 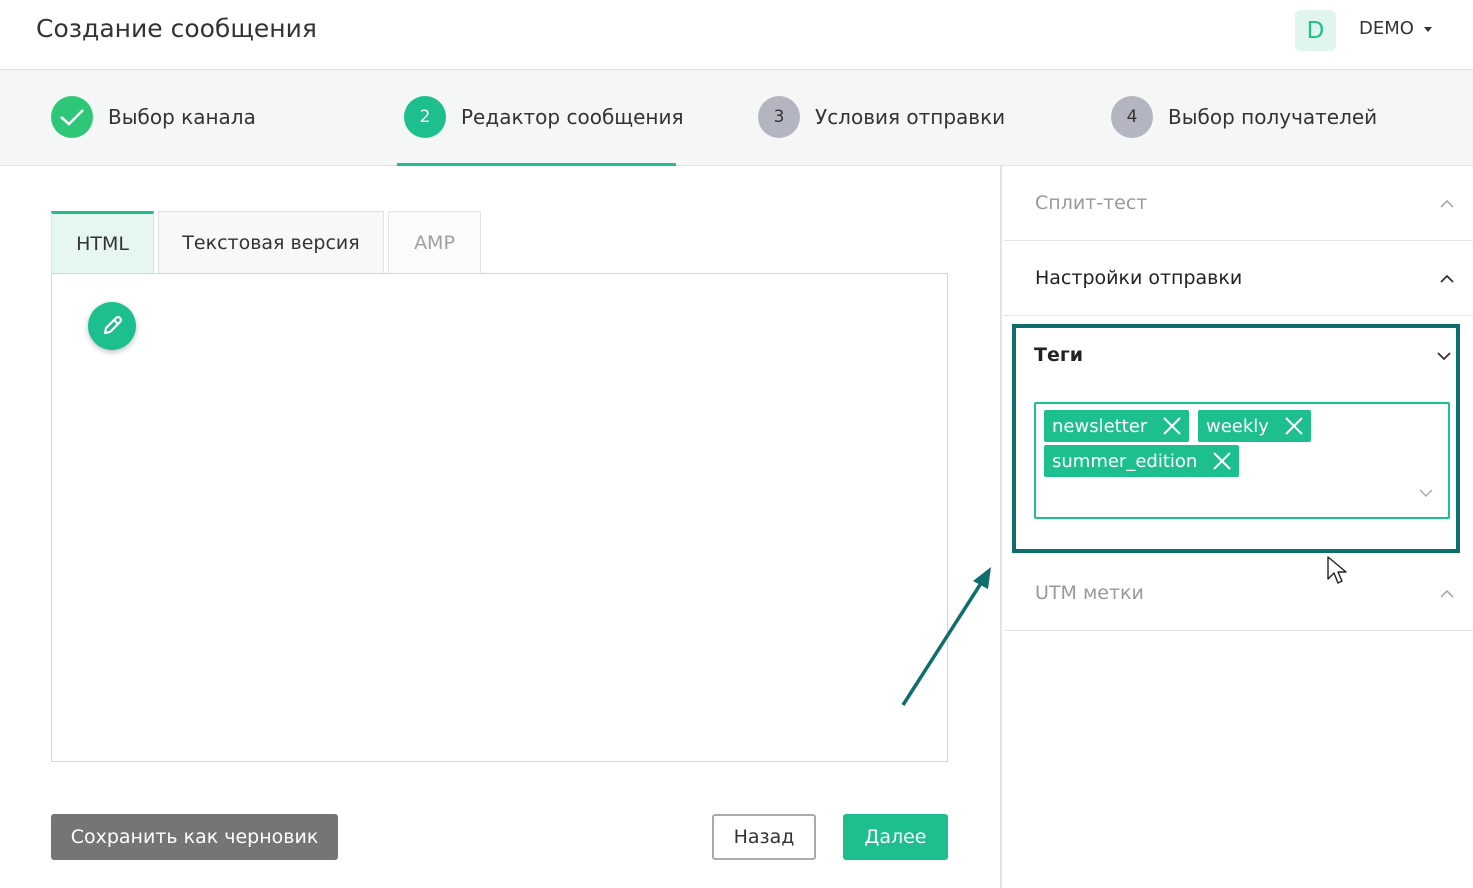 What do you see at coordinates (72, 117) in the screenshot?
I see `checkmark-icon` at bounding box center [72, 117].